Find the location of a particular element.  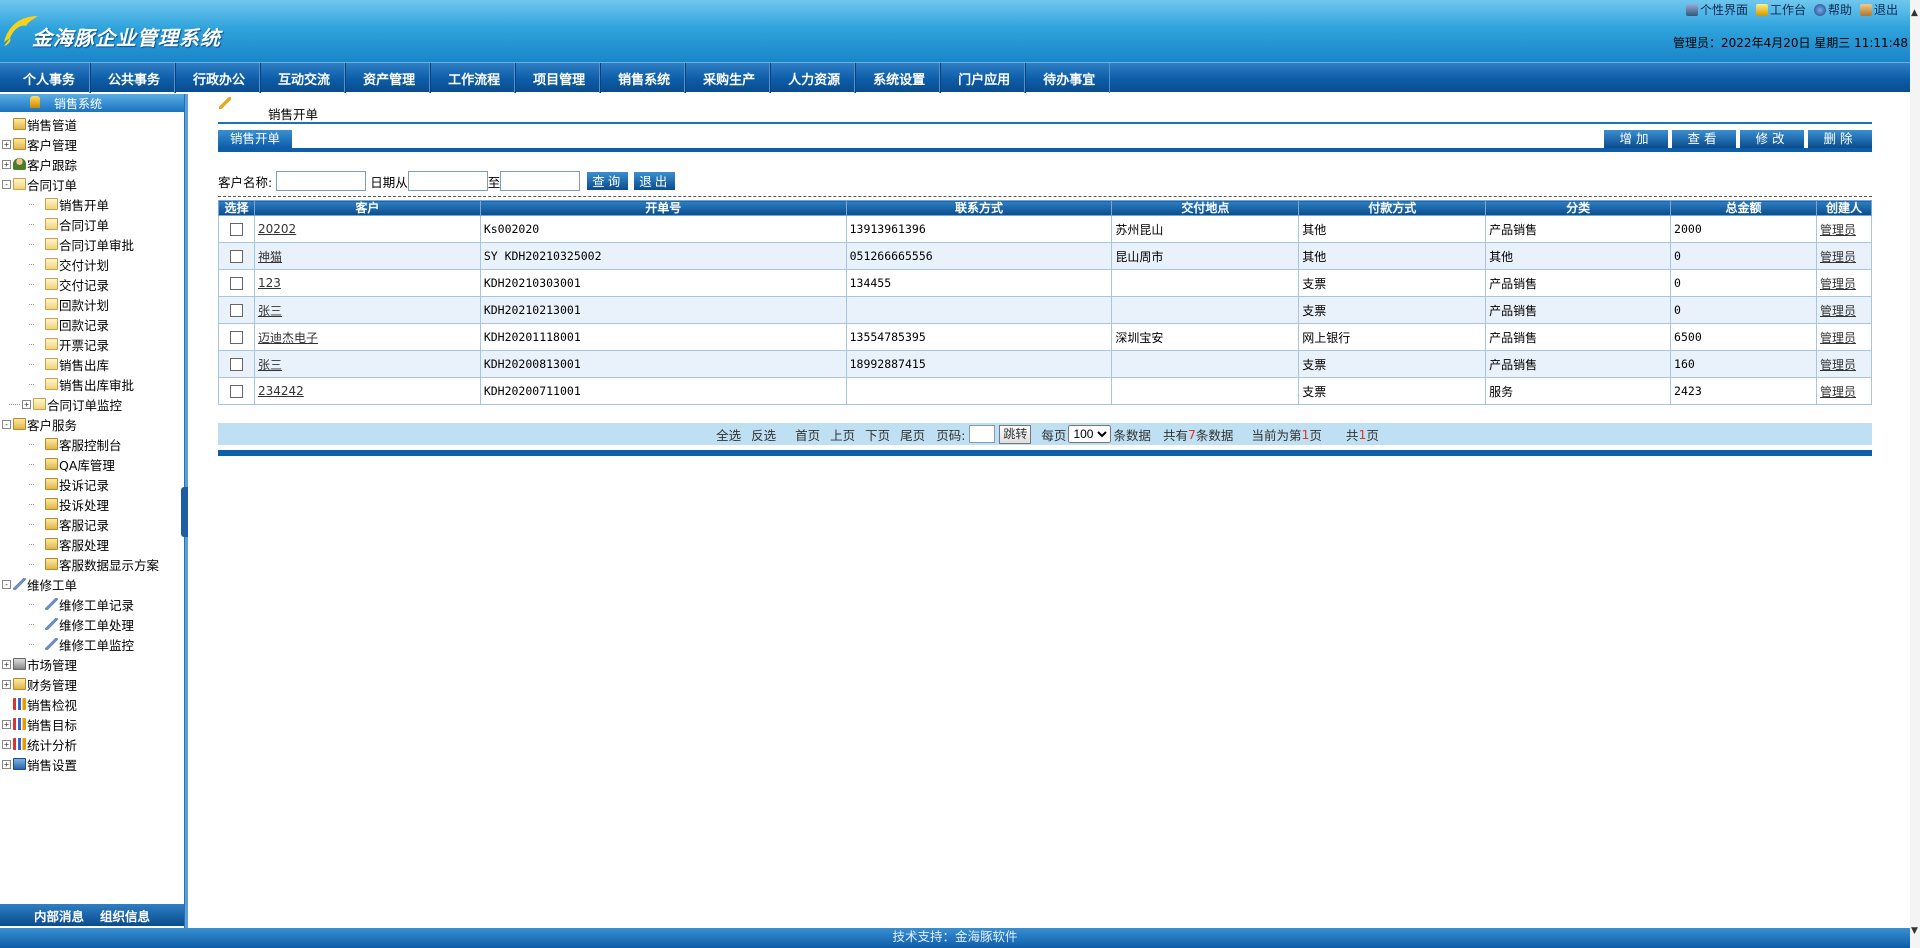

sidebar-item: + 合同订单监控 is located at coordinates (92, 404).